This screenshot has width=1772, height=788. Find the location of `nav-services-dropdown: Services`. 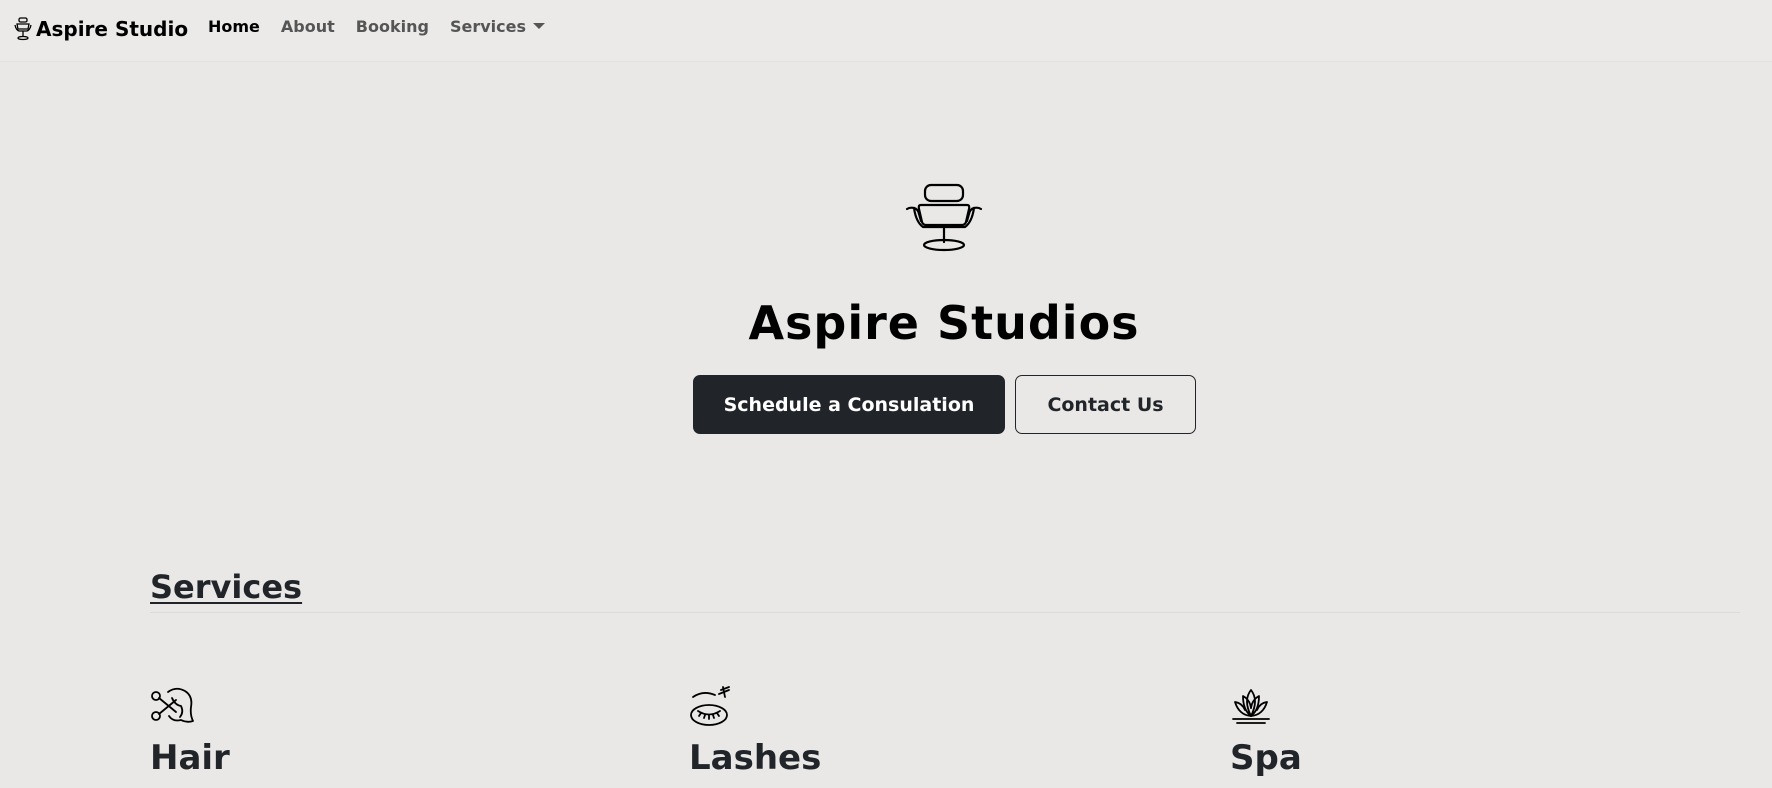

nav-services-dropdown: Services is located at coordinates (497, 26).